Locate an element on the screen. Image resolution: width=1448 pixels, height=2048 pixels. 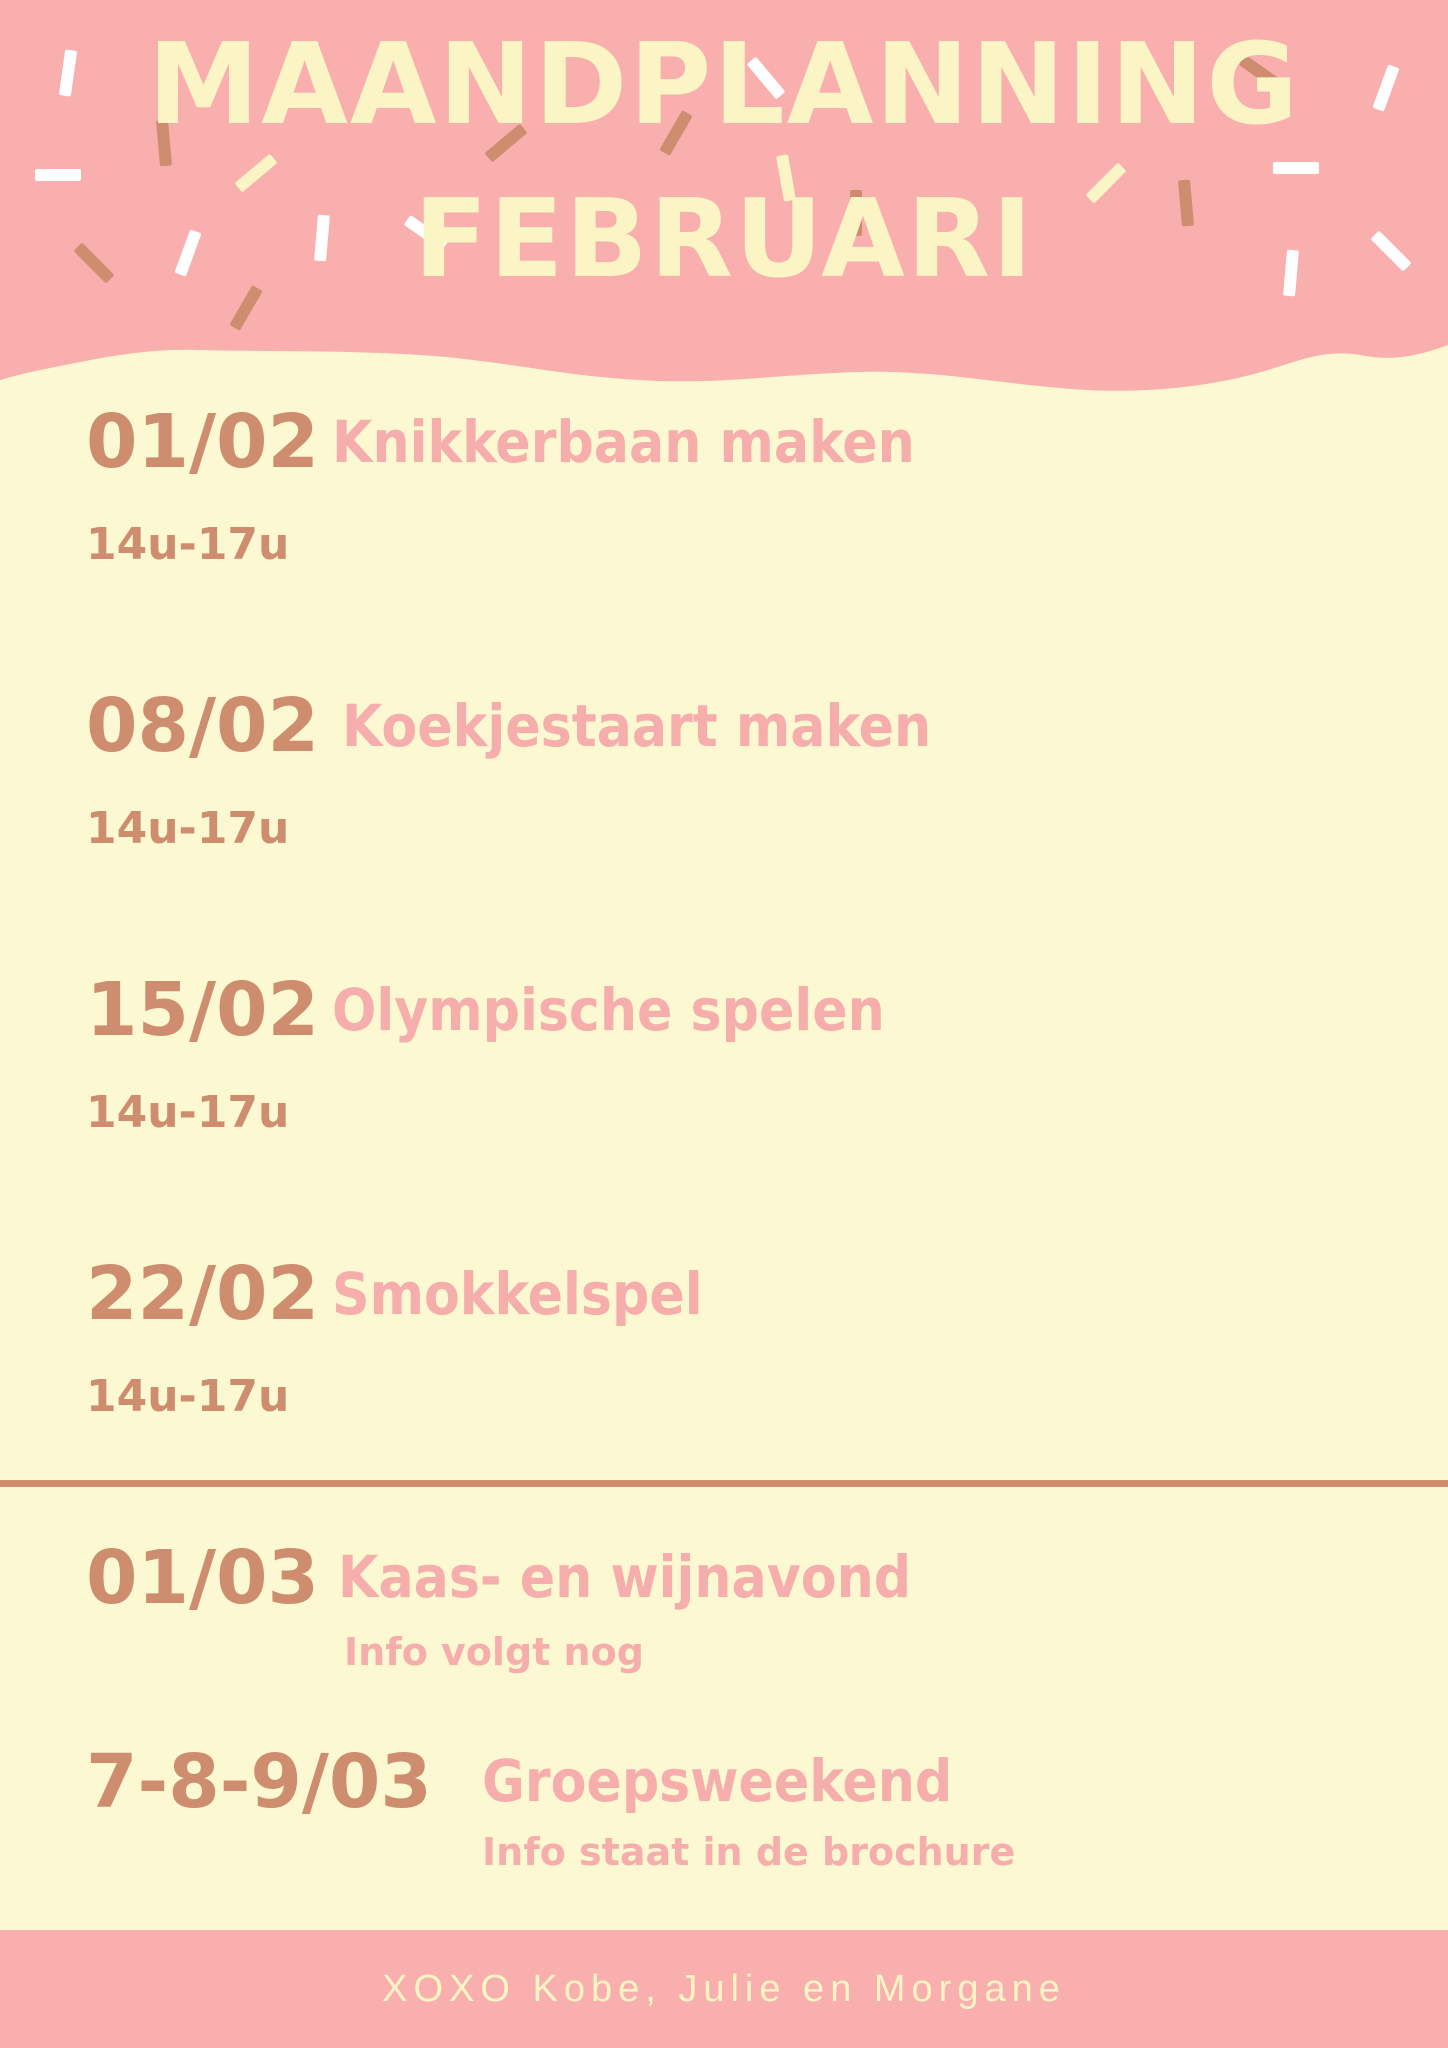
event-date: 22/02 is located at coordinates (202, 1294).